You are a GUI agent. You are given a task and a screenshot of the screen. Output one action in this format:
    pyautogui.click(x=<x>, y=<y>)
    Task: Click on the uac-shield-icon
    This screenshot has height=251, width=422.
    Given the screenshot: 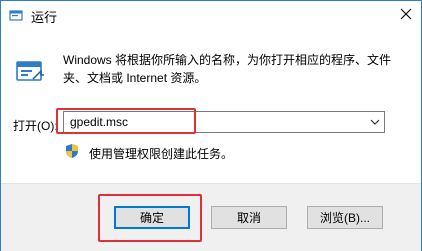 What is the action you would take?
    pyautogui.click(x=72, y=151)
    